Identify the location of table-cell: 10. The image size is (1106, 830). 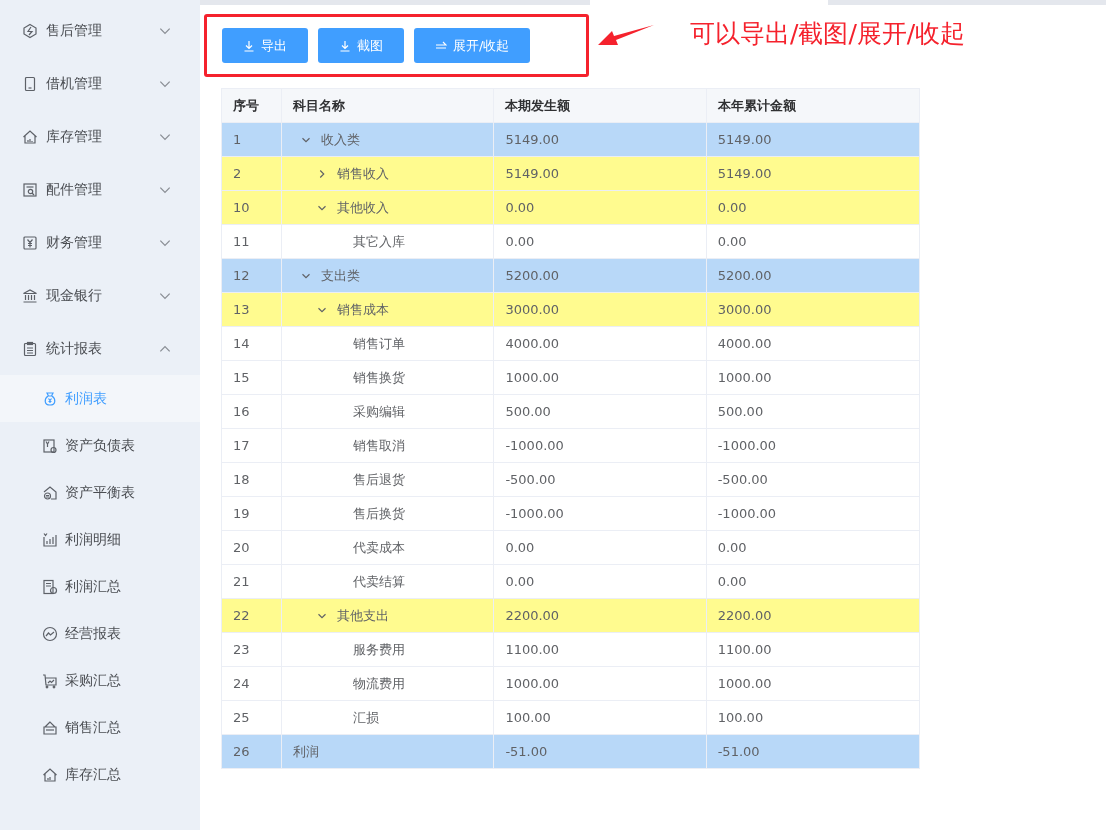
(251, 207).